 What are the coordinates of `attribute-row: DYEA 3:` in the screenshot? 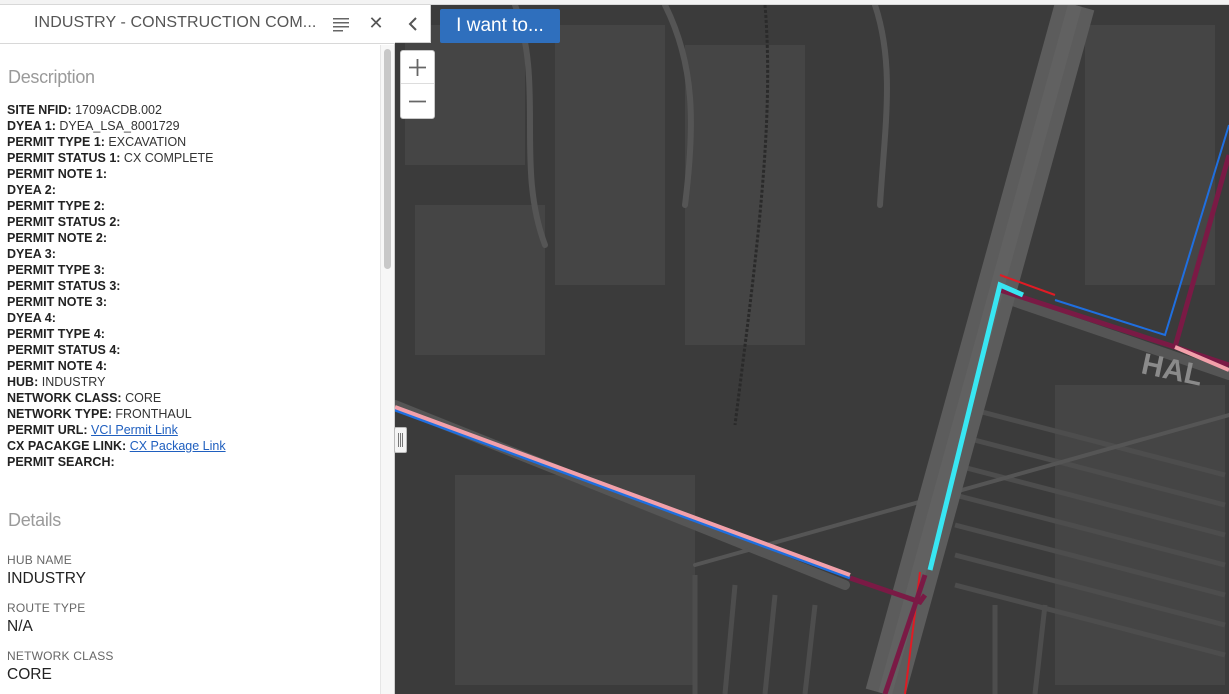 It's located at (192, 254).